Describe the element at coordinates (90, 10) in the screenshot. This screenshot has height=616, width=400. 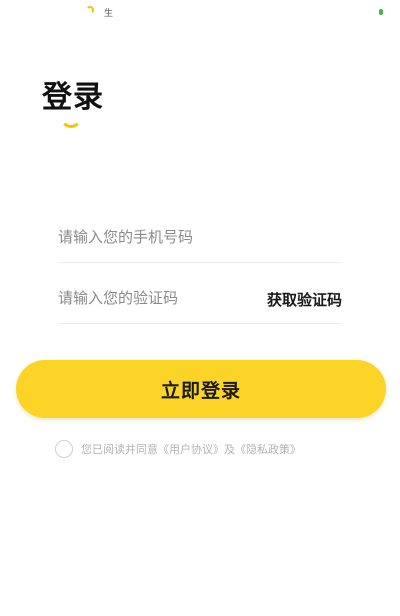
I see `loading-indicator-icon` at that location.